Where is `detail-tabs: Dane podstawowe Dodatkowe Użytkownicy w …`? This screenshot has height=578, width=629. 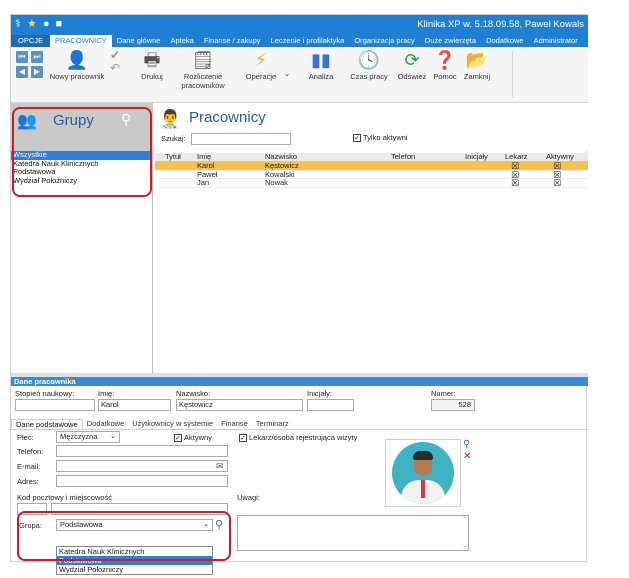 detail-tabs: Dane podstawowe Dodatkowe Użytkownicy w … is located at coordinates (299, 424).